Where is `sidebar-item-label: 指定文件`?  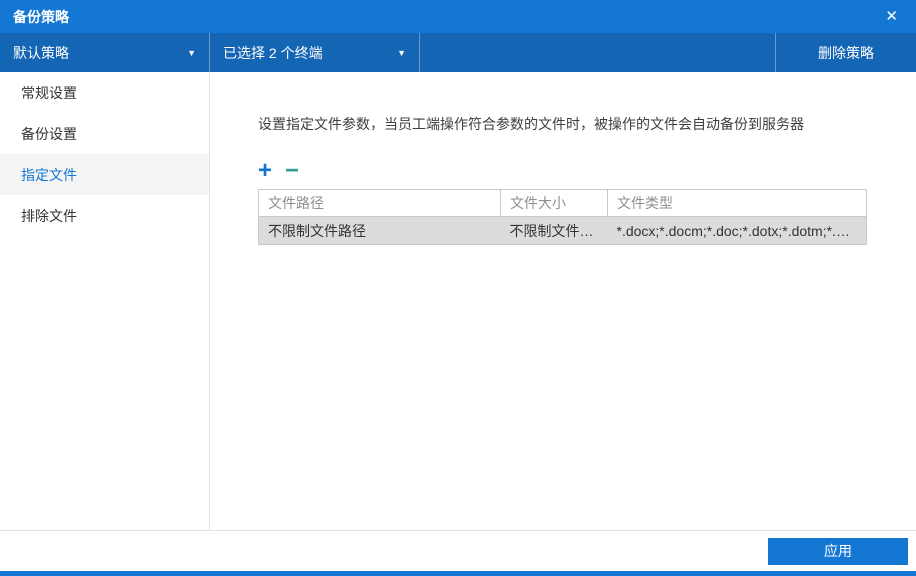
sidebar-item-label: 指定文件 is located at coordinates (49, 174).